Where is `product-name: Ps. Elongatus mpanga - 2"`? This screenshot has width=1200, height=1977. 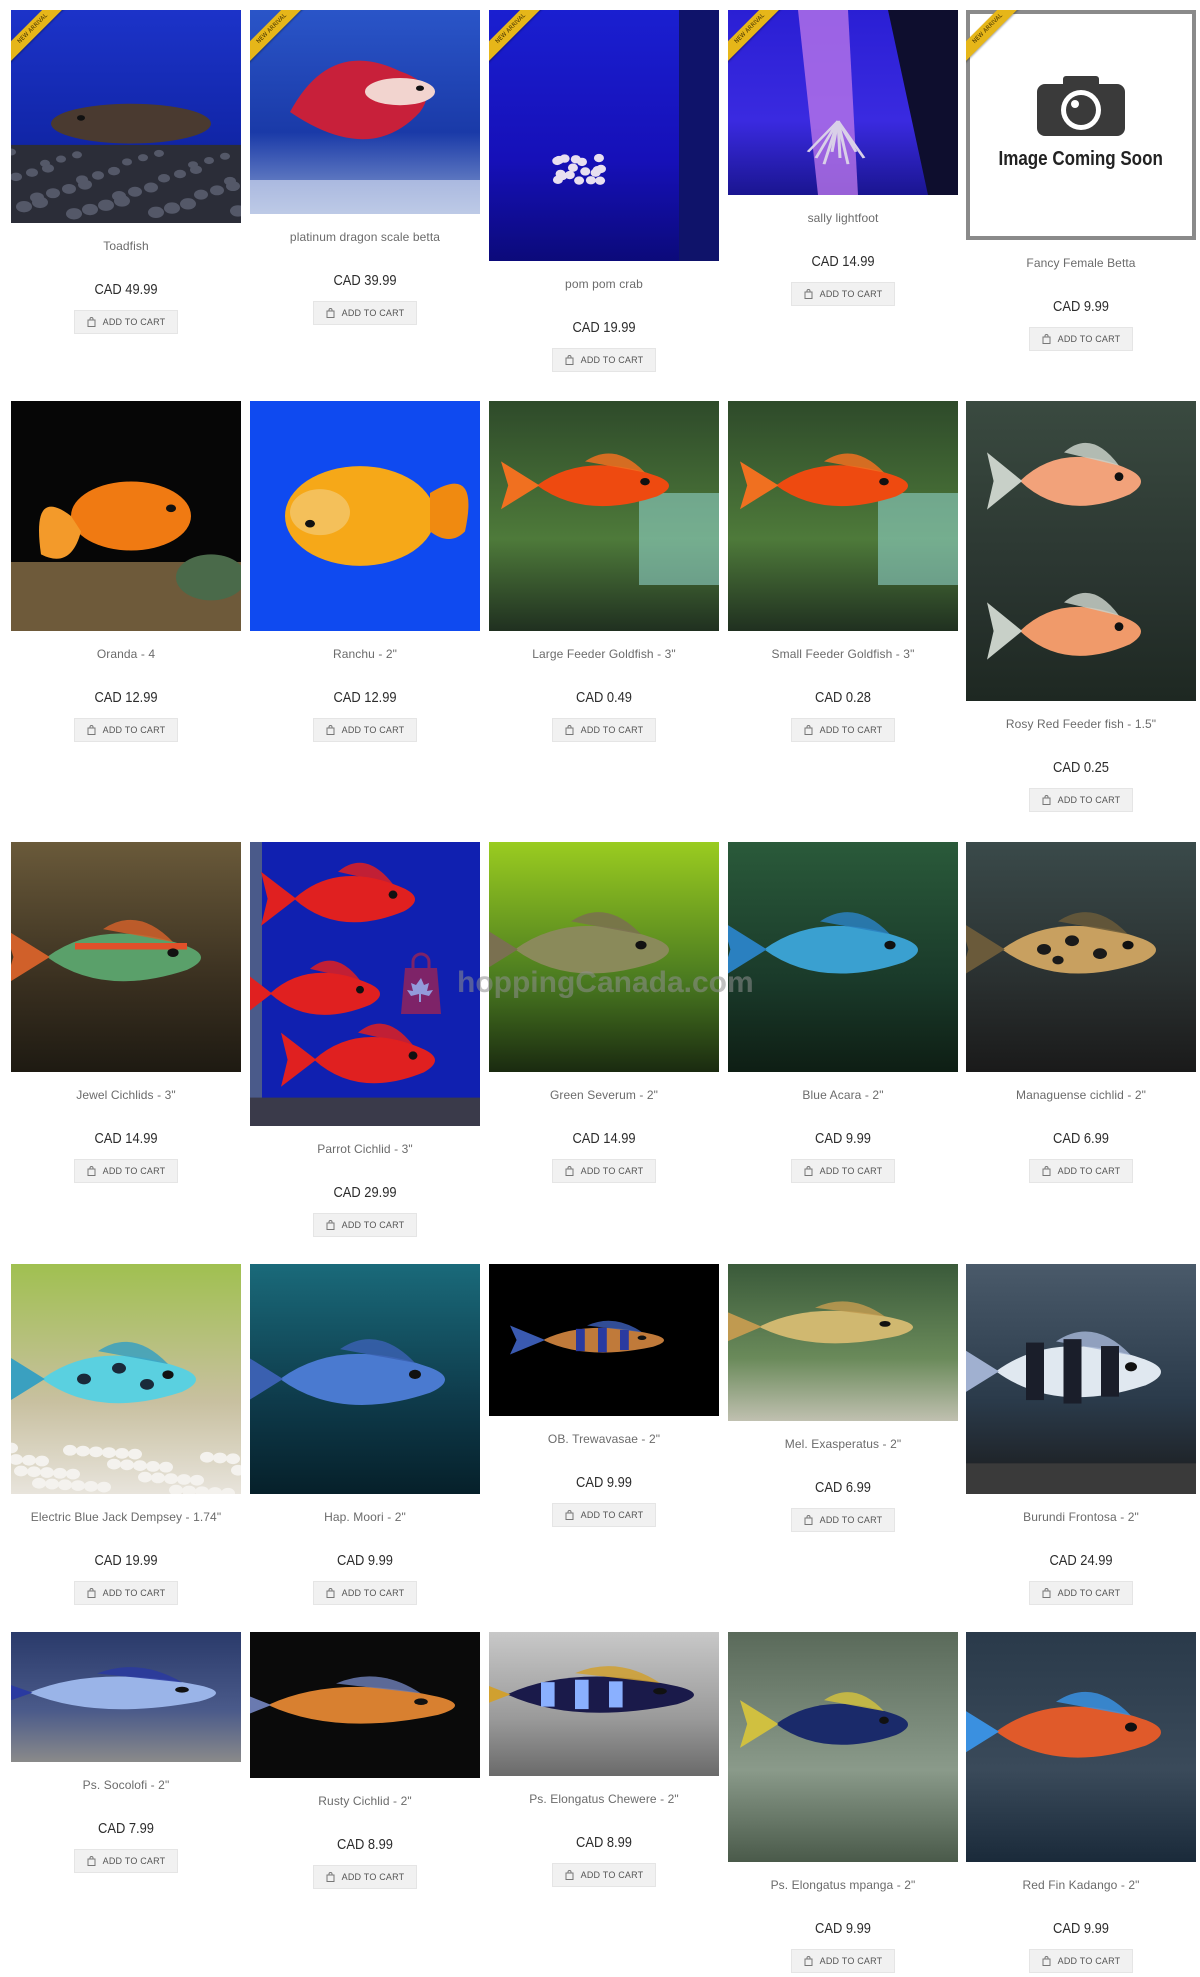 product-name: Ps. Elongatus mpanga - 2" is located at coordinates (843, 1885).